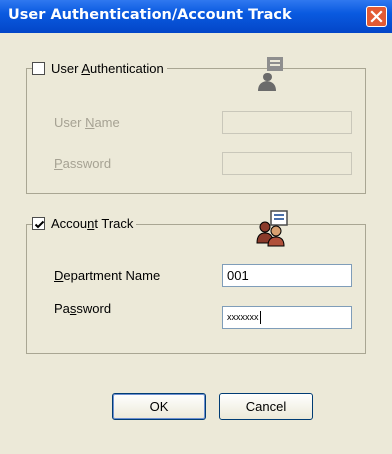  I want to click on title-bar: User Authentication/Account Track, so click(196, 16).